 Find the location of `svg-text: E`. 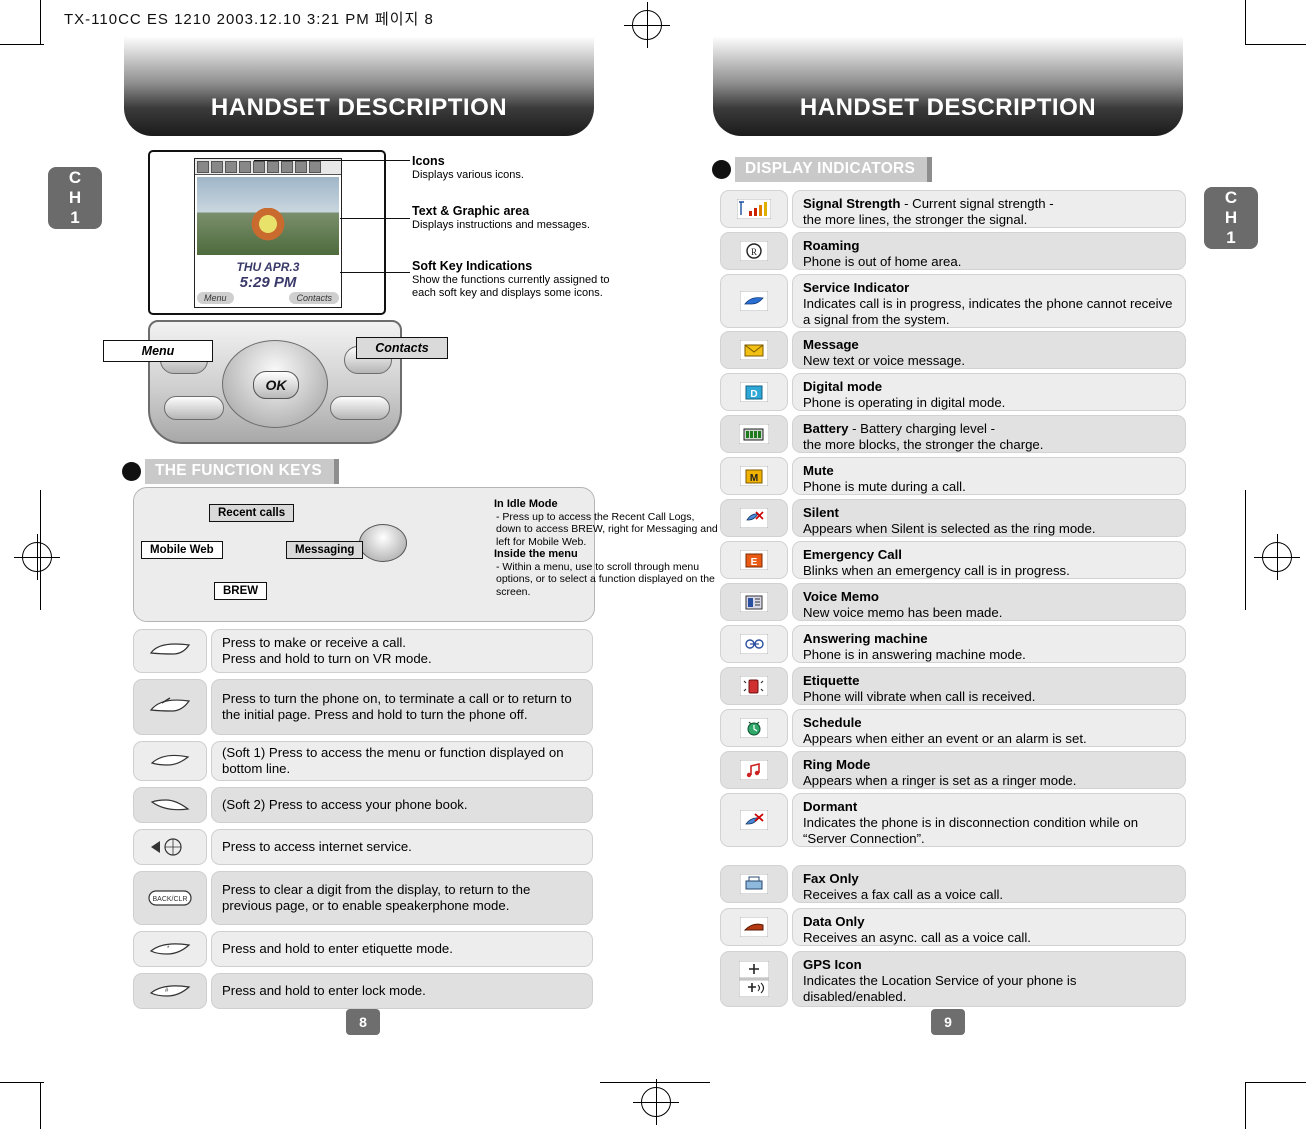

svg-text: E is located at coordinates (754, 562).